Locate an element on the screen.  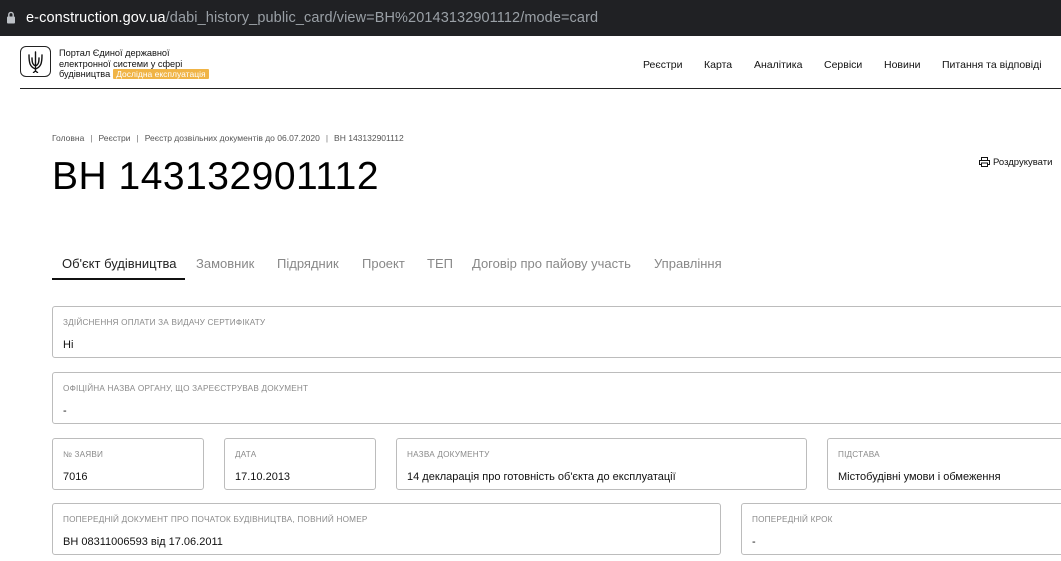
field-value: 17.10.2013 is located at coordinates (263, 477).